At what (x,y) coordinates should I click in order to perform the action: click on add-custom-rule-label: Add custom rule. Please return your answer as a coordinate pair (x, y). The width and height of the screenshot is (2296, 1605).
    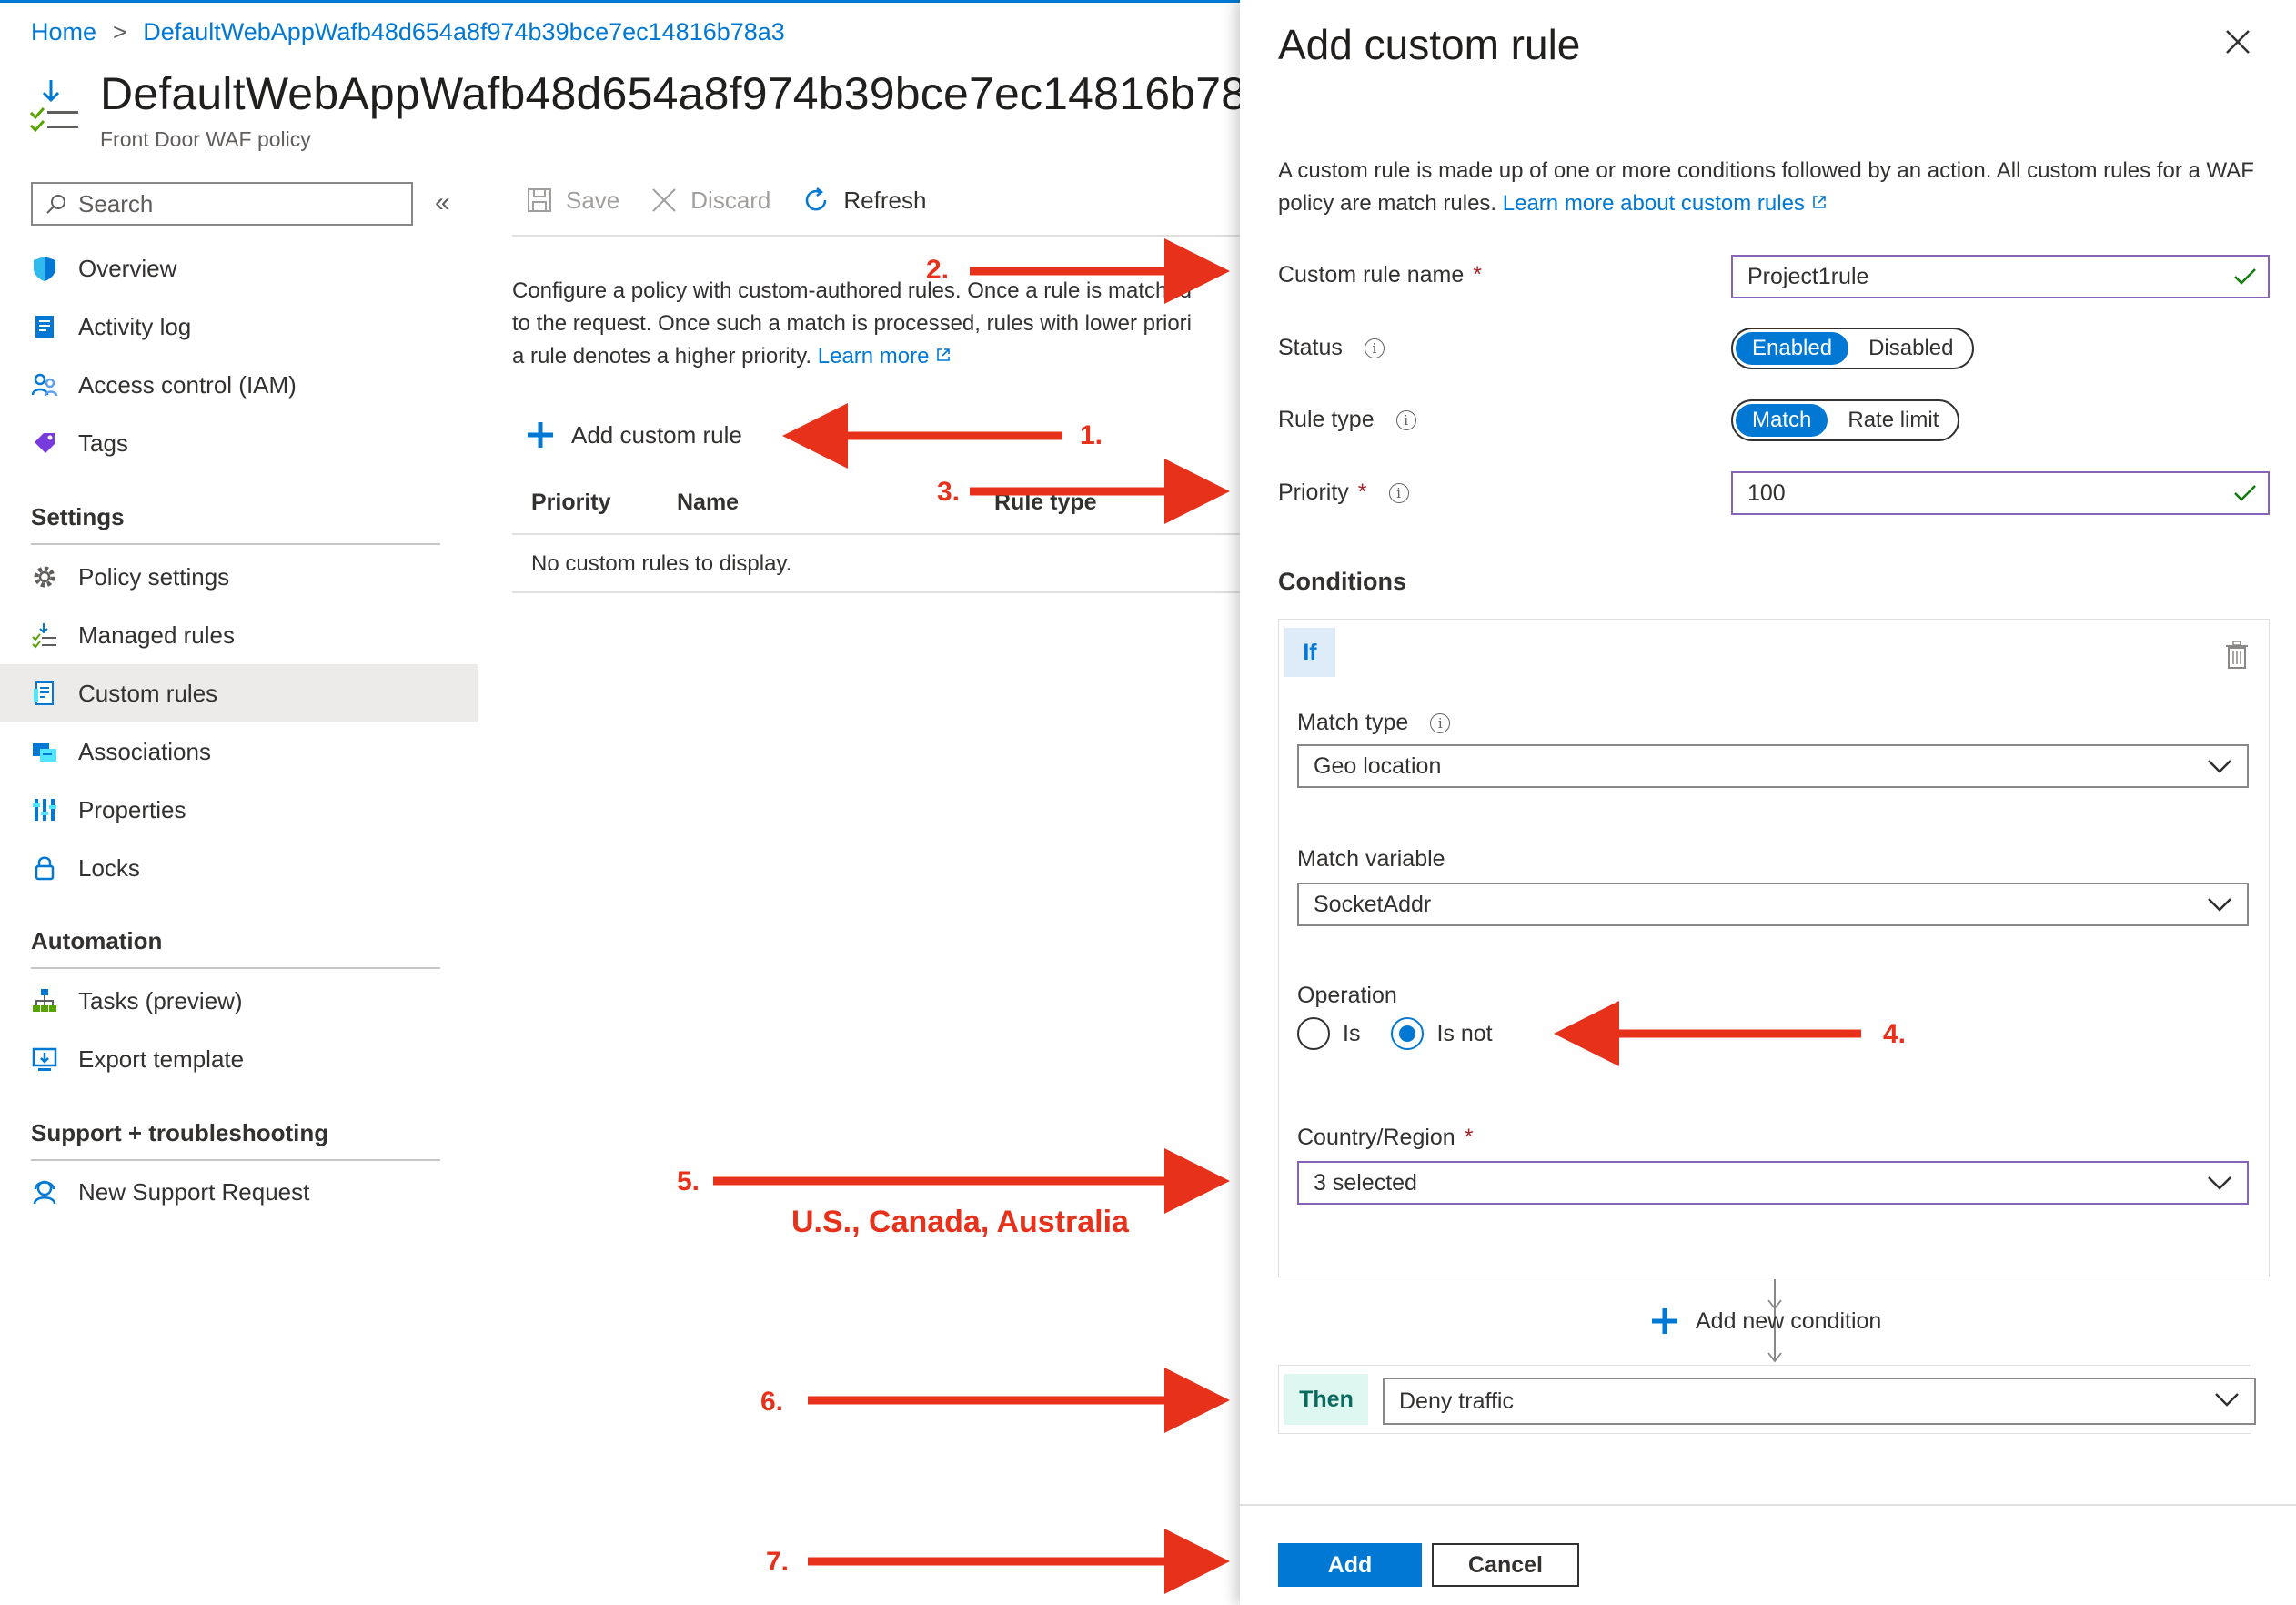
    Looking at the image, I should click on (656, 434).